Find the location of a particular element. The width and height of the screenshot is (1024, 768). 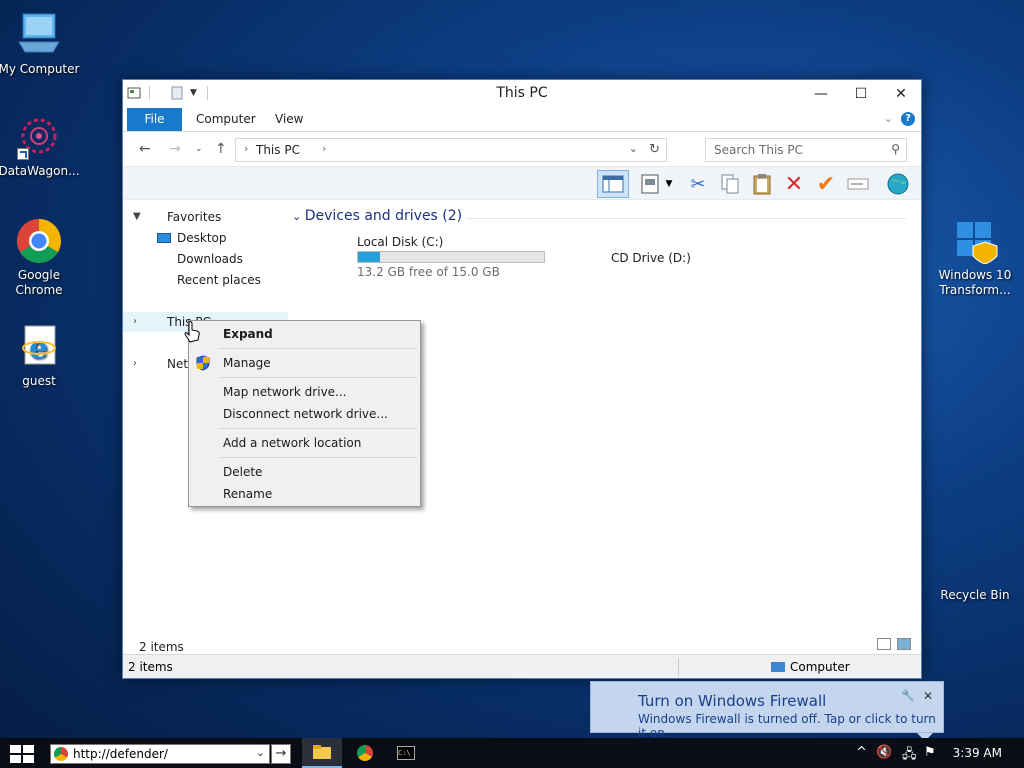

menu-item-delete: Delete is located at coordinates (242, 472).